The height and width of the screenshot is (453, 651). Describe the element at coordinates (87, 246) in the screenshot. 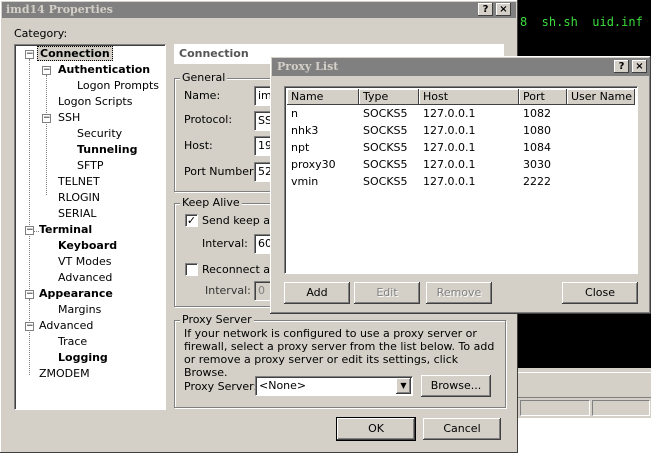

I see `tree-item-keyboard: Keyboard` at that location.